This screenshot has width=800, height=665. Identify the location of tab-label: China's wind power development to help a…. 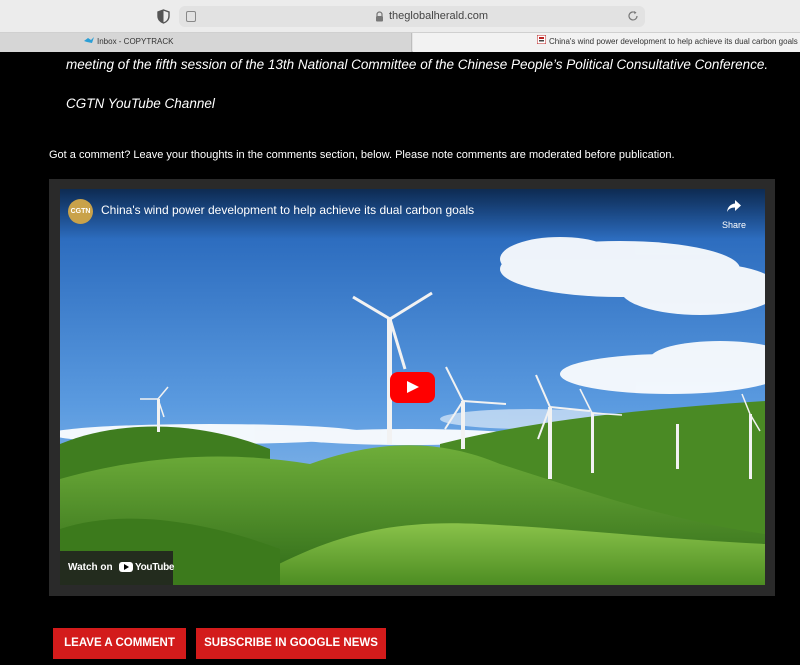
(674, 42).